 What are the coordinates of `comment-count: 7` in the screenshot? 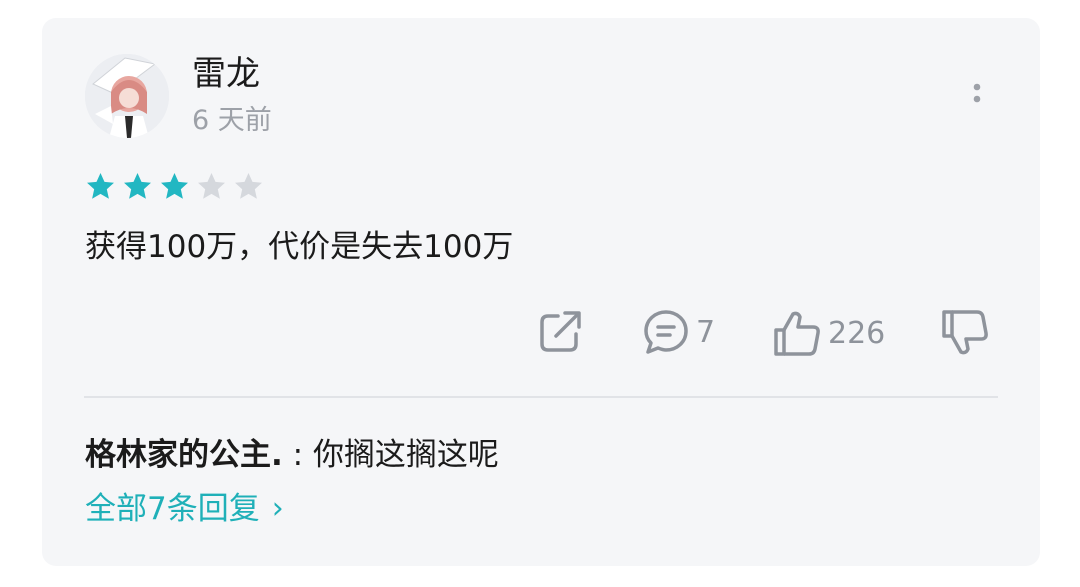 It's located at (706, 332).